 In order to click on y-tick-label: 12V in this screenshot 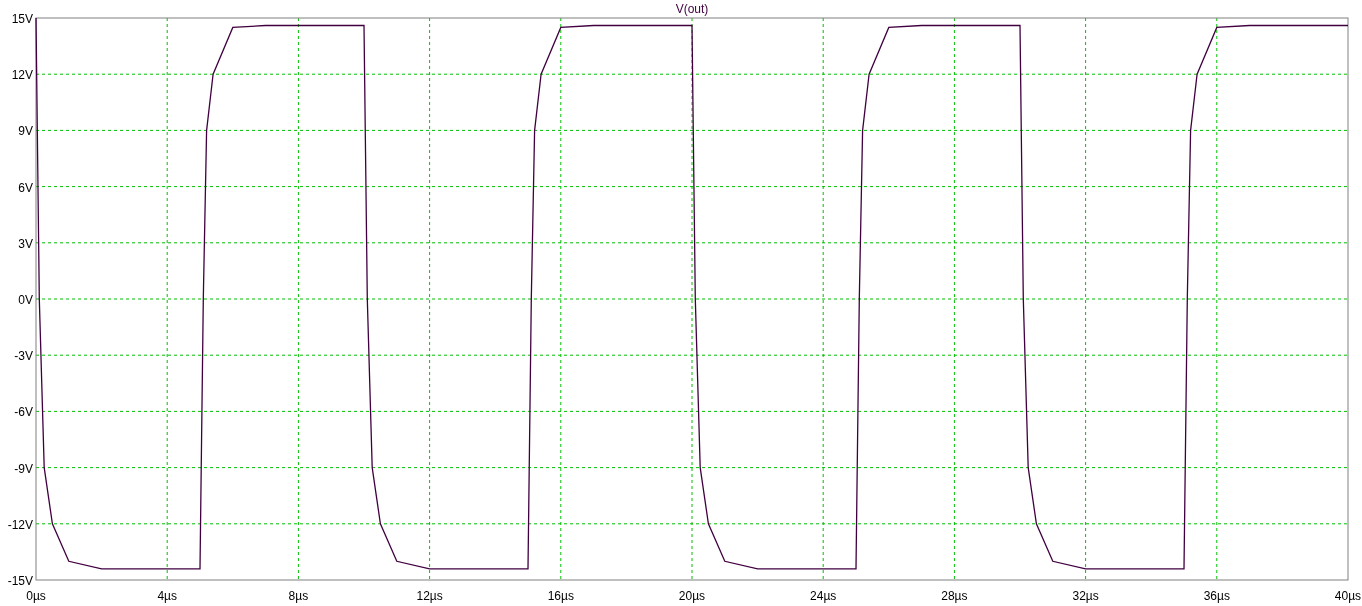, I will do `click(22, 75)`.